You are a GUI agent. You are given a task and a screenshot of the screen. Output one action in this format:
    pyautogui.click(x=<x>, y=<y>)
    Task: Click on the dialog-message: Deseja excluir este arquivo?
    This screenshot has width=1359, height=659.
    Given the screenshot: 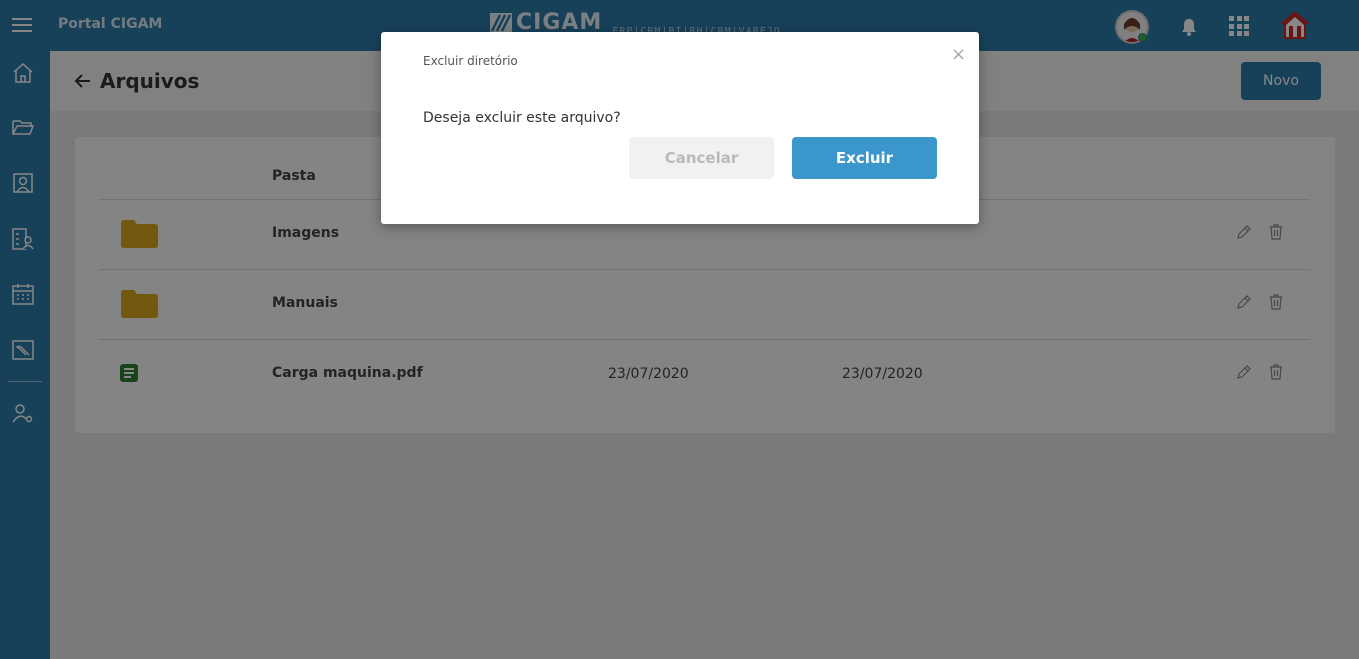 What is the action you would take?
    pyautogui.click(x=522, y=118)
    